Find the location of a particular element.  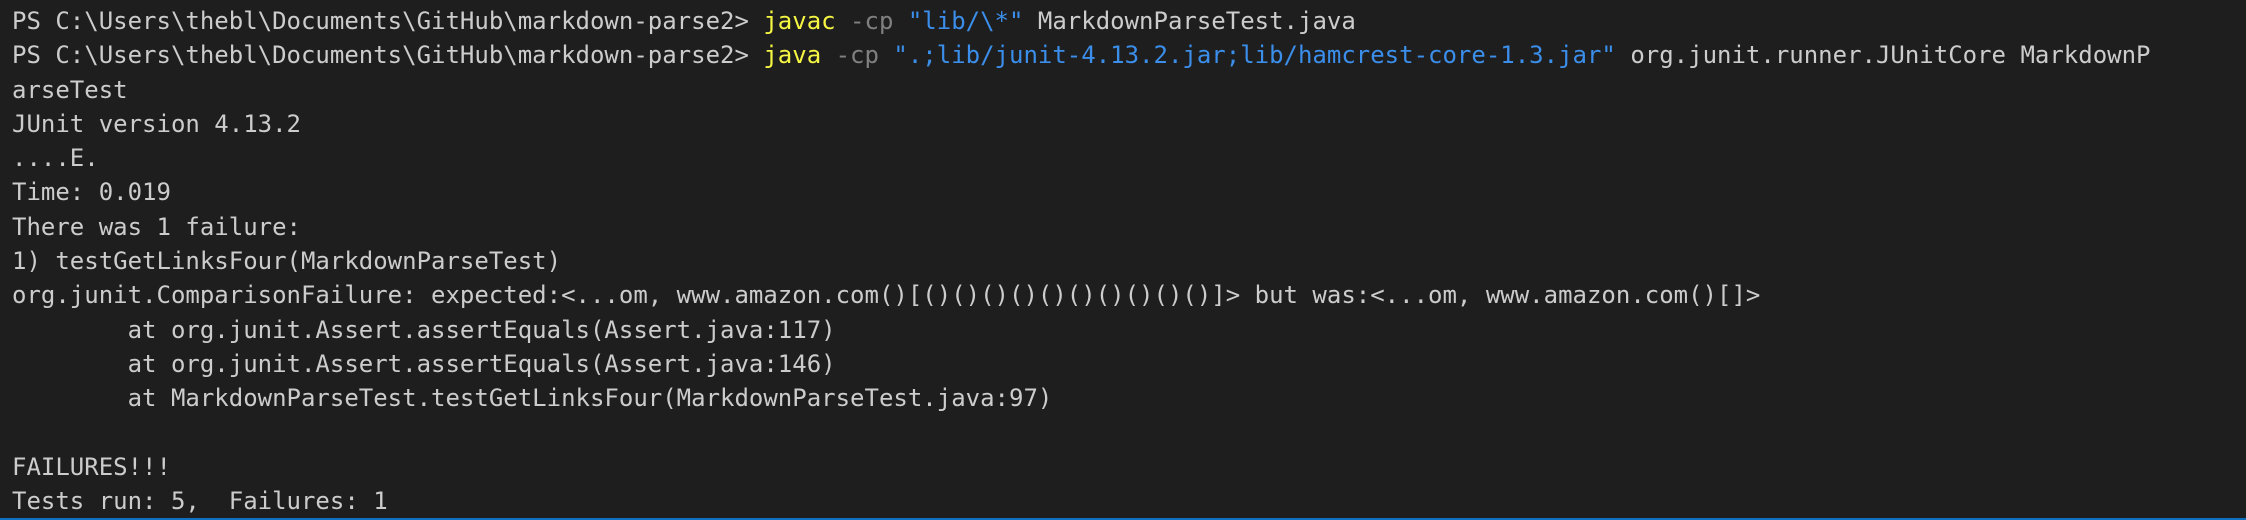

failure-count-line: There was 1 failure: is located at coordinates (156, 226).